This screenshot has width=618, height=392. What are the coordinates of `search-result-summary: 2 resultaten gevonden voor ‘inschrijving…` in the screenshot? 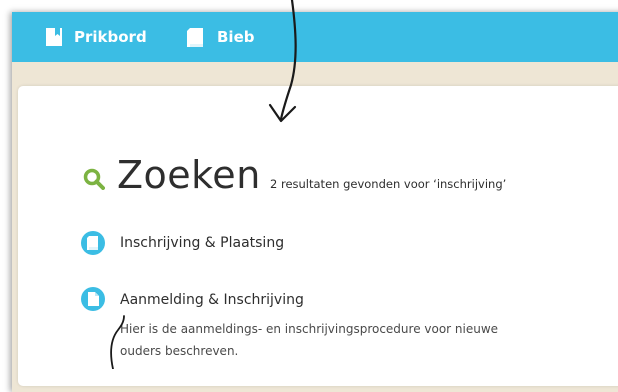 It's located at (388, 184).